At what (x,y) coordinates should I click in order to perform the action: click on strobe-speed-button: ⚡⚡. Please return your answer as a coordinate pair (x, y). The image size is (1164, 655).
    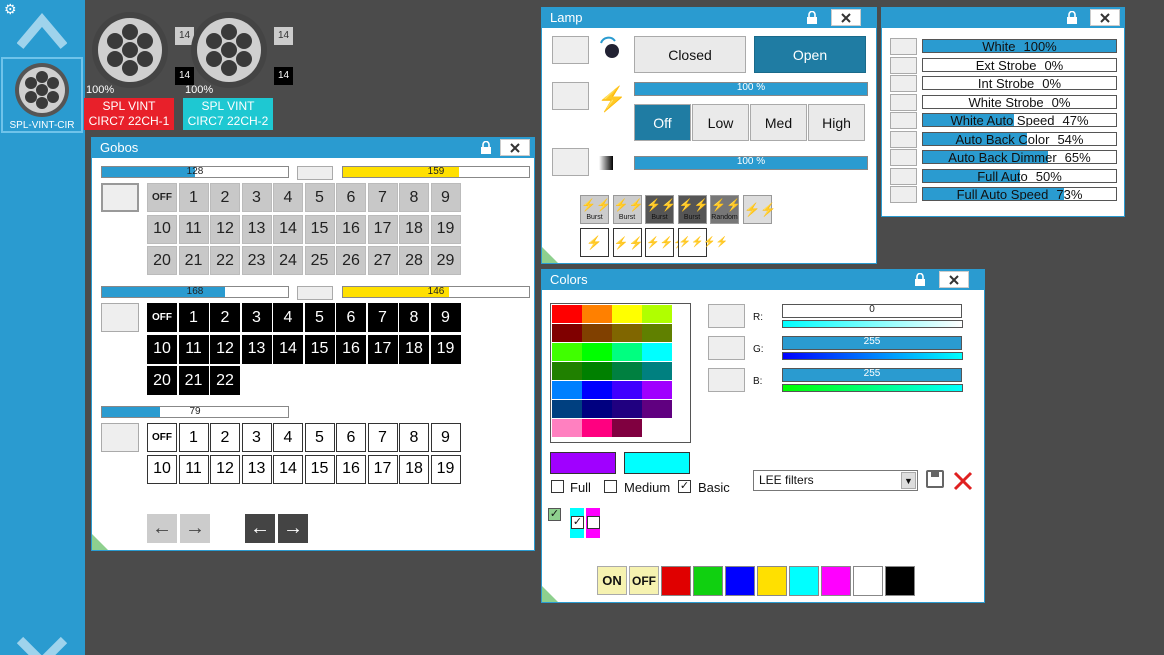
    Looking at the image, I should click on (627, 242).